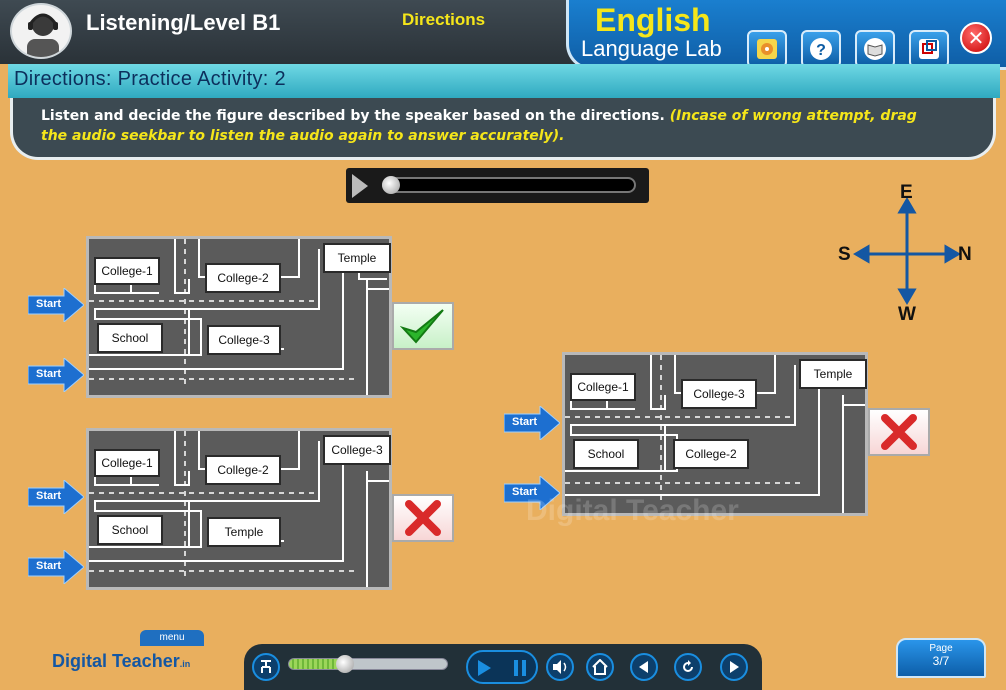 This screenshot has height=690, width=1006. Describe the element at coordinates (368, 664) in the screenshot. I see `lesson-progress-bar` at that location.